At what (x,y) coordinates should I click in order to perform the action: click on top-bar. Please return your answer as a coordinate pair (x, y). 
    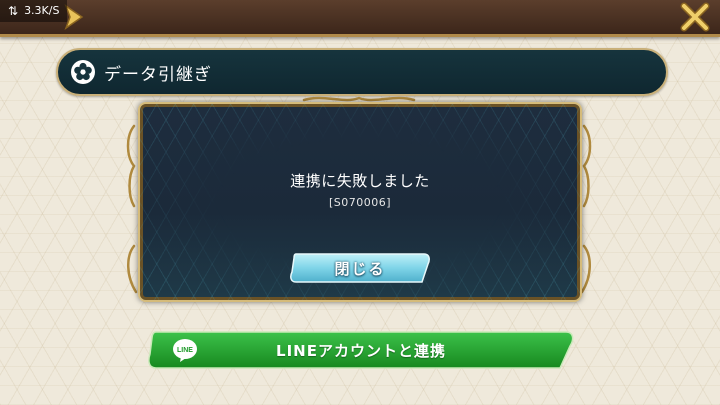
    Looking at the image, I should click on (360, 18).